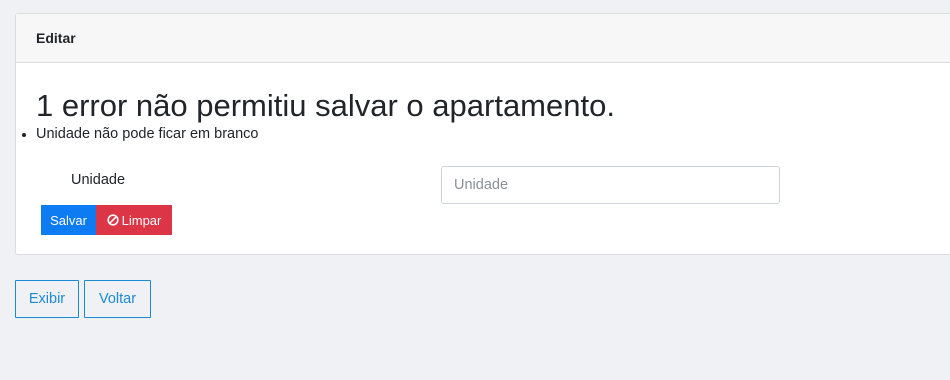 The image size is (950, 380). I want to click on error-list: Unidade não pode ficar em branco, so click(137, 134).